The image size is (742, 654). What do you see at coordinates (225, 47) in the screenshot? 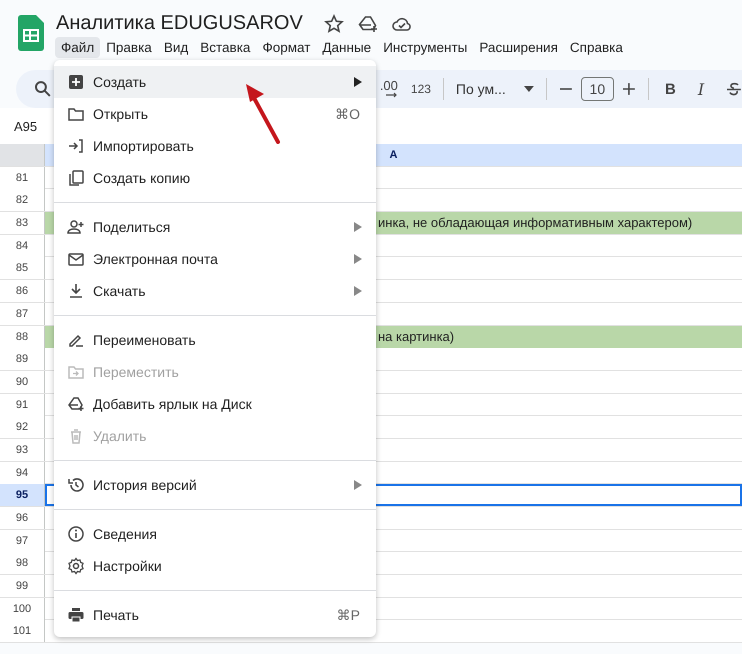
I see `menu-item: Вставка` at bounding box center [225, 47].